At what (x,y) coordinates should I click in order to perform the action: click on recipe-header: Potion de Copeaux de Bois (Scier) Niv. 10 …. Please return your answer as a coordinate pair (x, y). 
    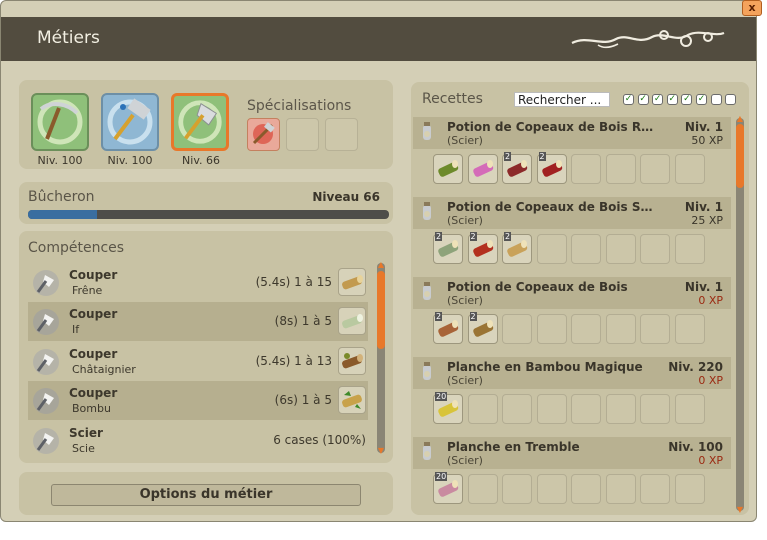
    Looking at the image, I should click on (572, 293).